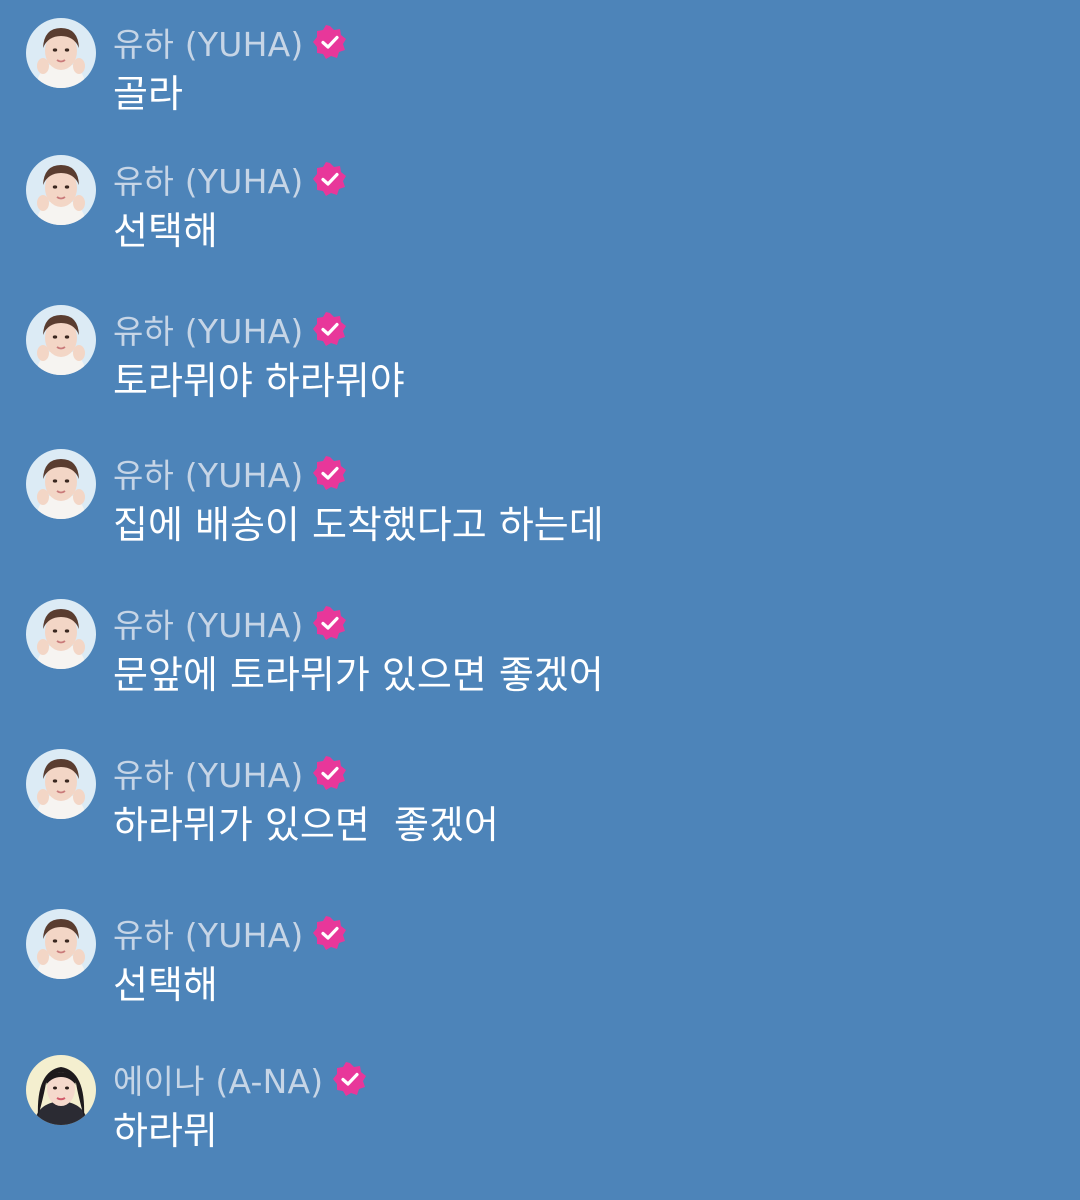  I want to click on message-text: 토라뮈야 하라뮈야, so click(259, 381).